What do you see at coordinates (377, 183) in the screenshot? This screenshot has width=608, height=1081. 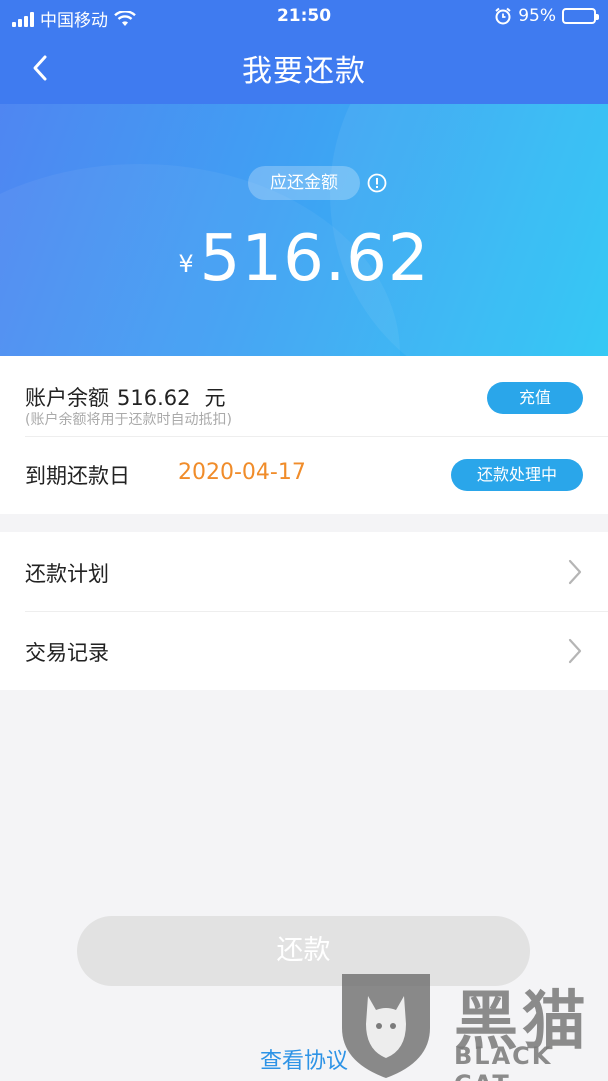 I see `info-icon` at bounding box center [377, 183].